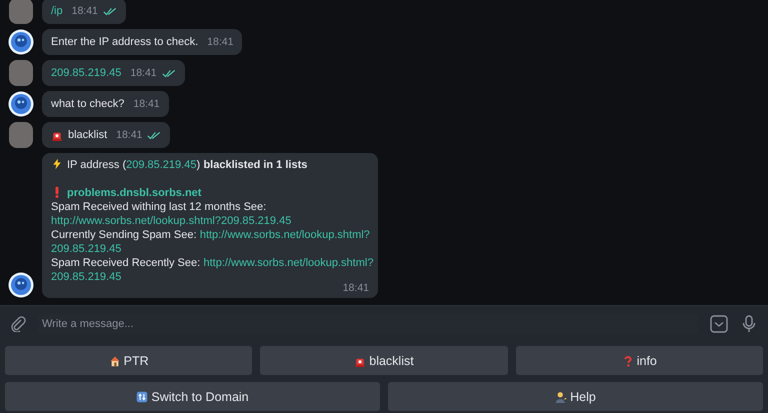 The width and height of the screenshot is (768, 413). What do you see at coordinates (134, 193) in the screenshot?
I see `link: problems.dnsbl.sorbs.net` at bounding box center [134, 193].